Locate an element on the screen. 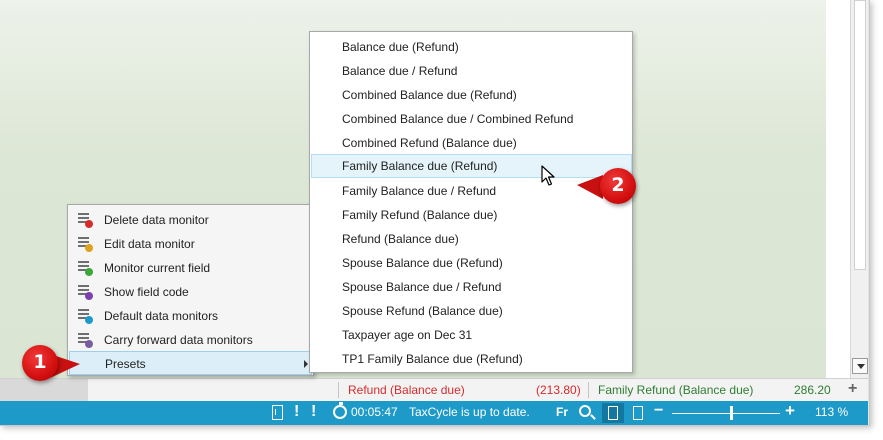 The width and height of the screenshot is (883, 440). callout-1-number: 1 is located at coordinates (40, 362).